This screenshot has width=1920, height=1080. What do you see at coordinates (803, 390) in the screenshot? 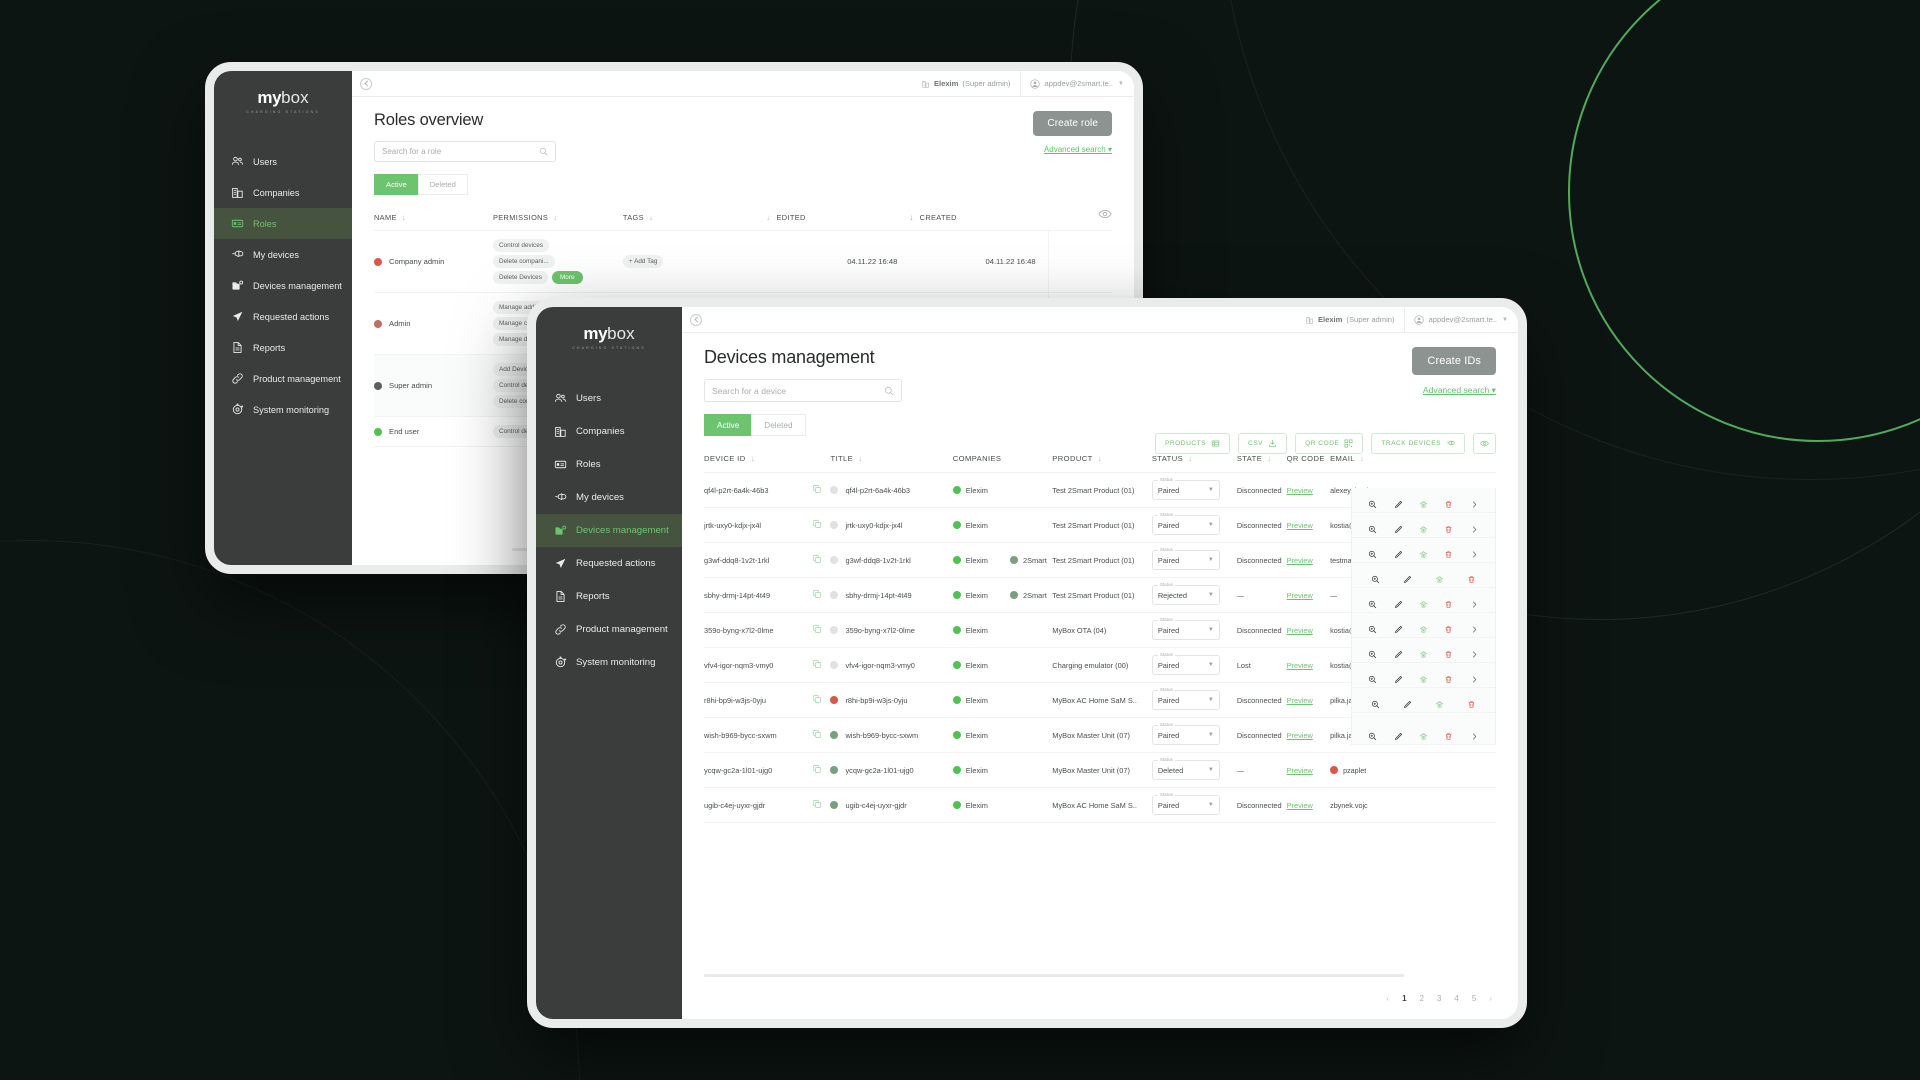
I see `device-search-input: Search for a device` at bounding box center [803, 390].